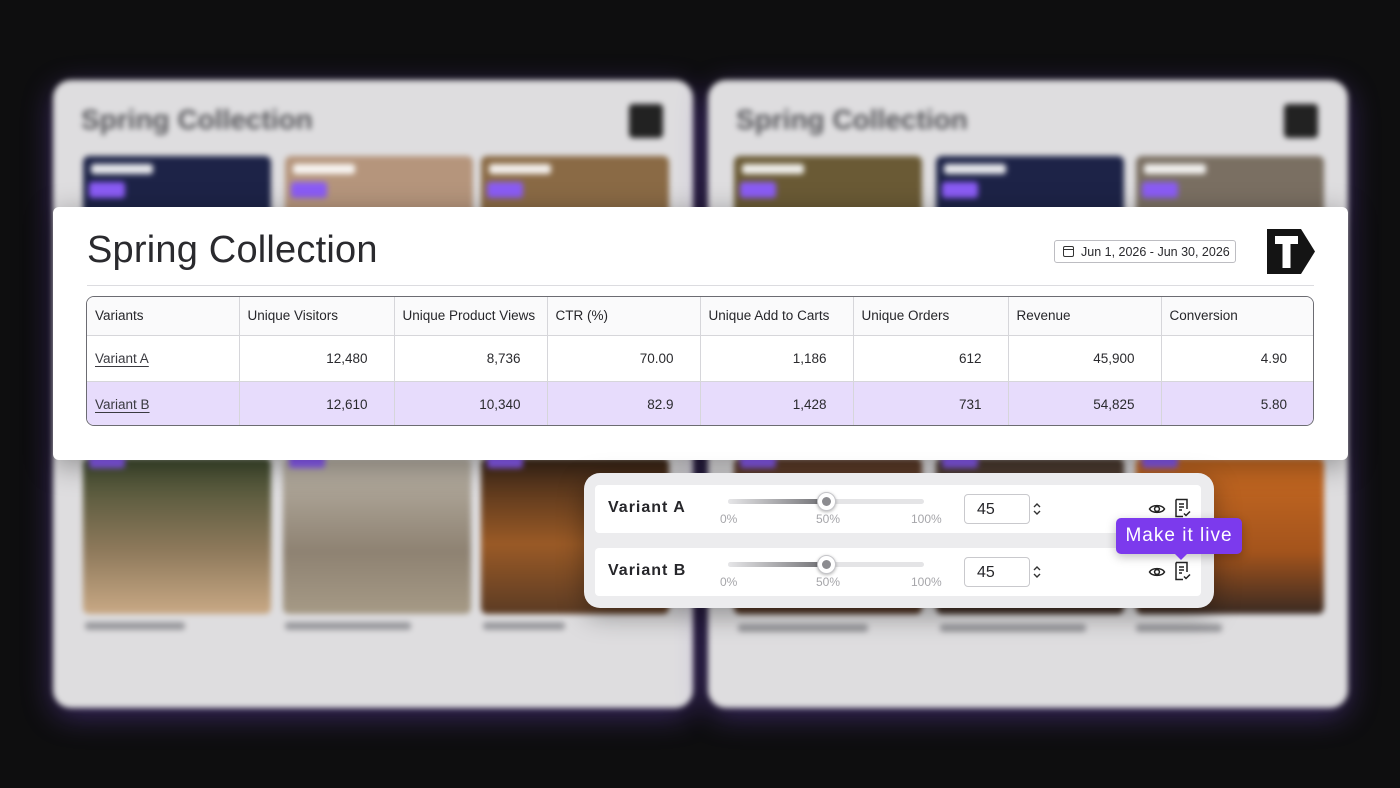 This screenshot has width=1400, height=788. What do you see at coordinates (1179, 539) in the screenshot?
I see `make-it-live-tooltip: Make it live` at bounding box center [1179, 539].